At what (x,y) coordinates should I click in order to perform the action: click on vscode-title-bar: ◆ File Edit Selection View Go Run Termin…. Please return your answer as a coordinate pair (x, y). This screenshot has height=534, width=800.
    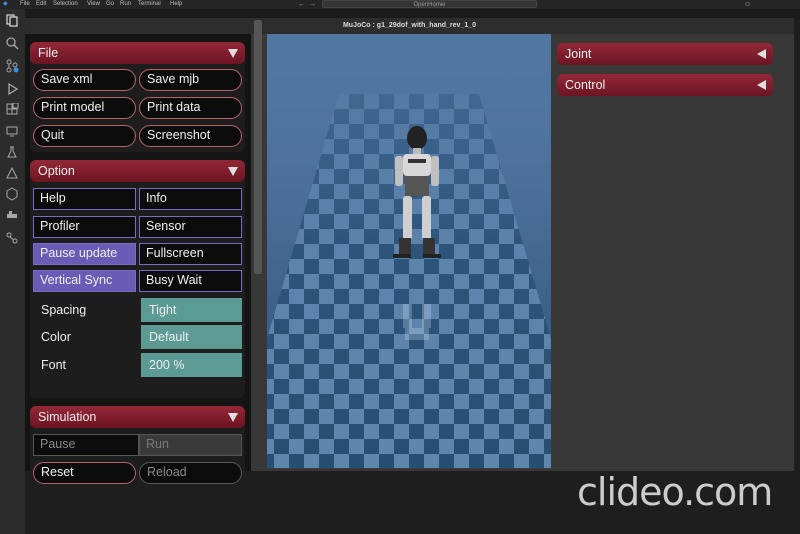
    Looking at the image, I should click on (400, 4).